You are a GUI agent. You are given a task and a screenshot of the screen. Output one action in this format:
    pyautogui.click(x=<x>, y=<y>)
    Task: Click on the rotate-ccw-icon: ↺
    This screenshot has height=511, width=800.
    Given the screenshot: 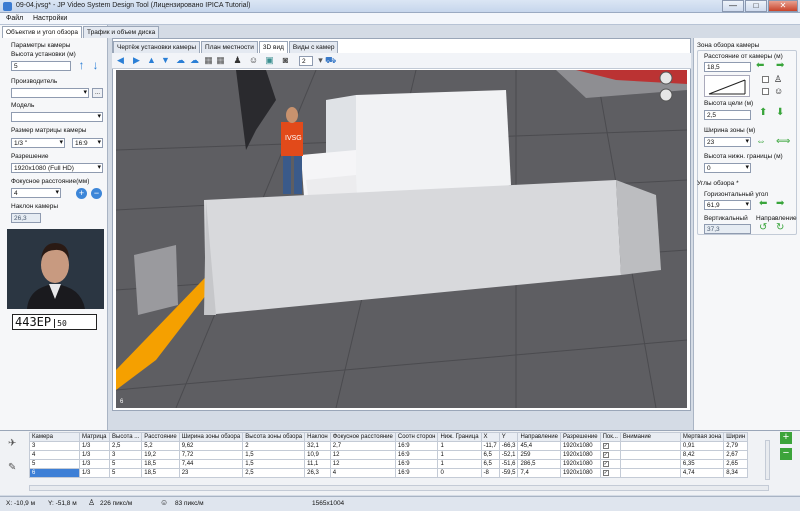 What is the action you would take?
    pyautogui.click(x=763, y=228)
    